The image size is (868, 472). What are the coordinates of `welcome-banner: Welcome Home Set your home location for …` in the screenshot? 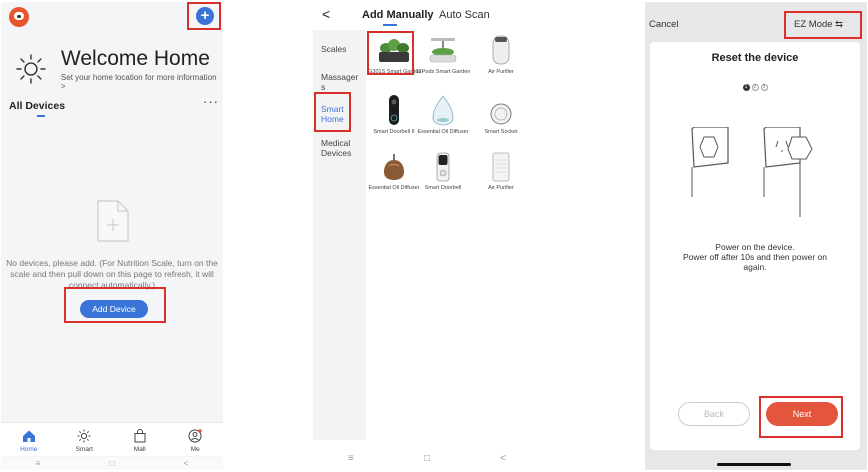 It's located at (119, 69).